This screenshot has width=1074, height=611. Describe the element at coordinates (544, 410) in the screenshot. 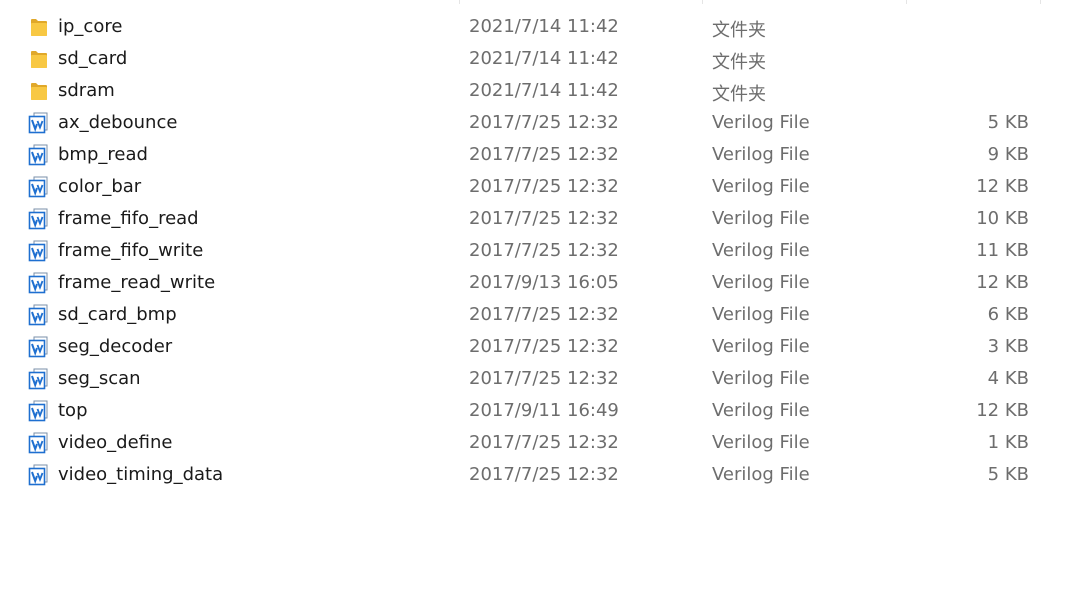

I see `file-date-modified: 2017/9/11 16:49` at that location.